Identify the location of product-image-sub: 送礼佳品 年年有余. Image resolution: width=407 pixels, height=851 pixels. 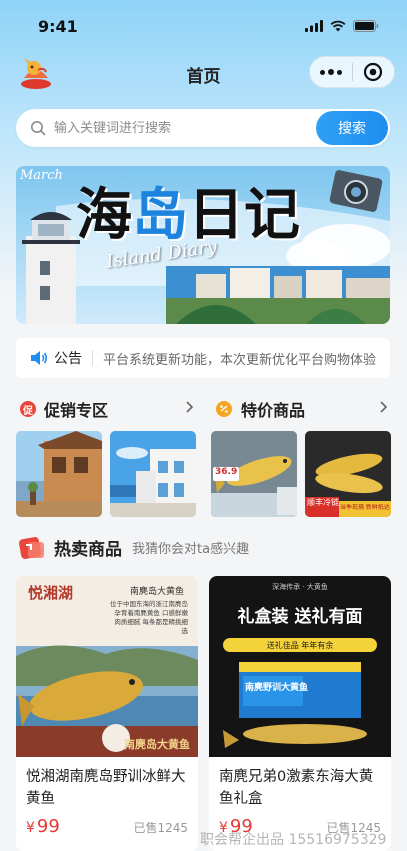
(300, 645).